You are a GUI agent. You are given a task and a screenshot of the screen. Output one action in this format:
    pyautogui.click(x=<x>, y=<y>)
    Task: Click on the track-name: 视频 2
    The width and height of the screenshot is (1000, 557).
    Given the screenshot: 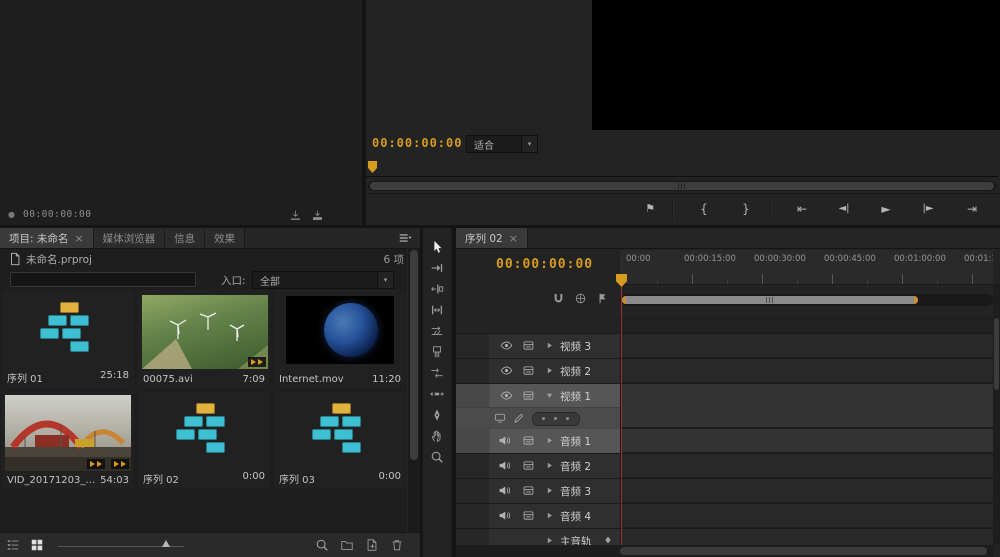 What is the action you would take?
    pyautogui.click(x=575, y=371)
    